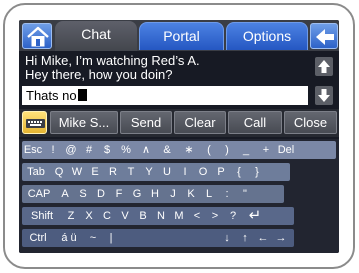  I want to click on arrow-up-icon, so click(324, 66).